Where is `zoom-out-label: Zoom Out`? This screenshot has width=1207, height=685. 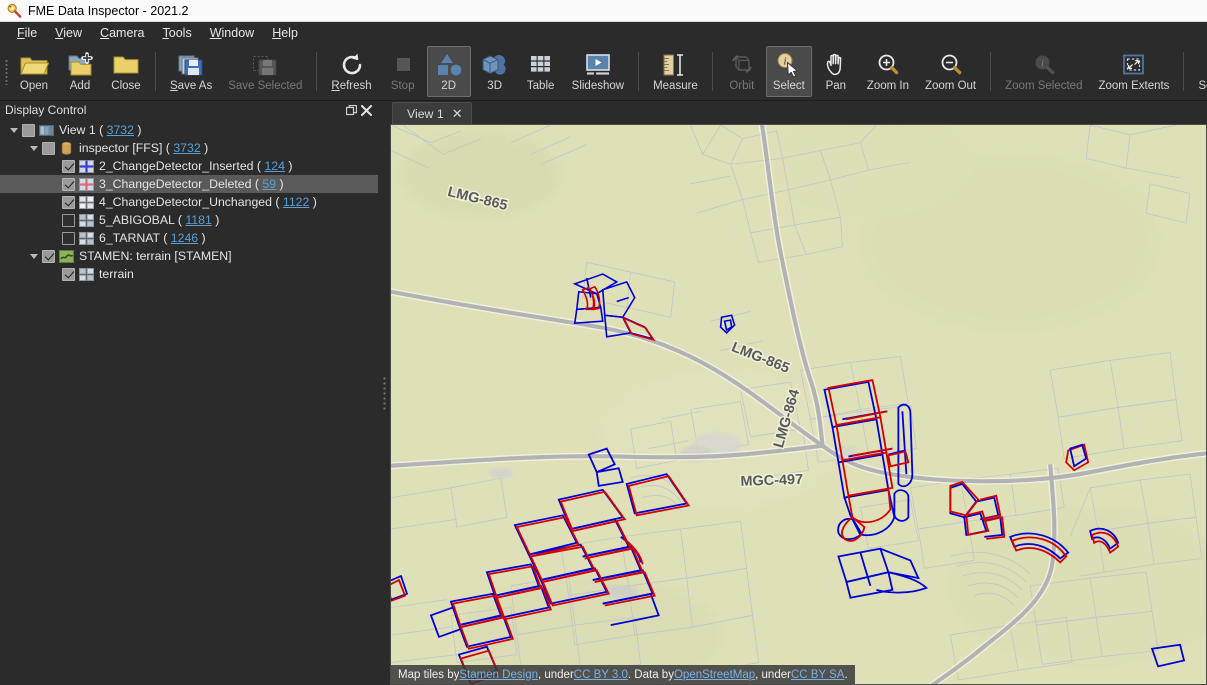
zoom-out-label: Zoom Out is located at coordinates (950, 86).